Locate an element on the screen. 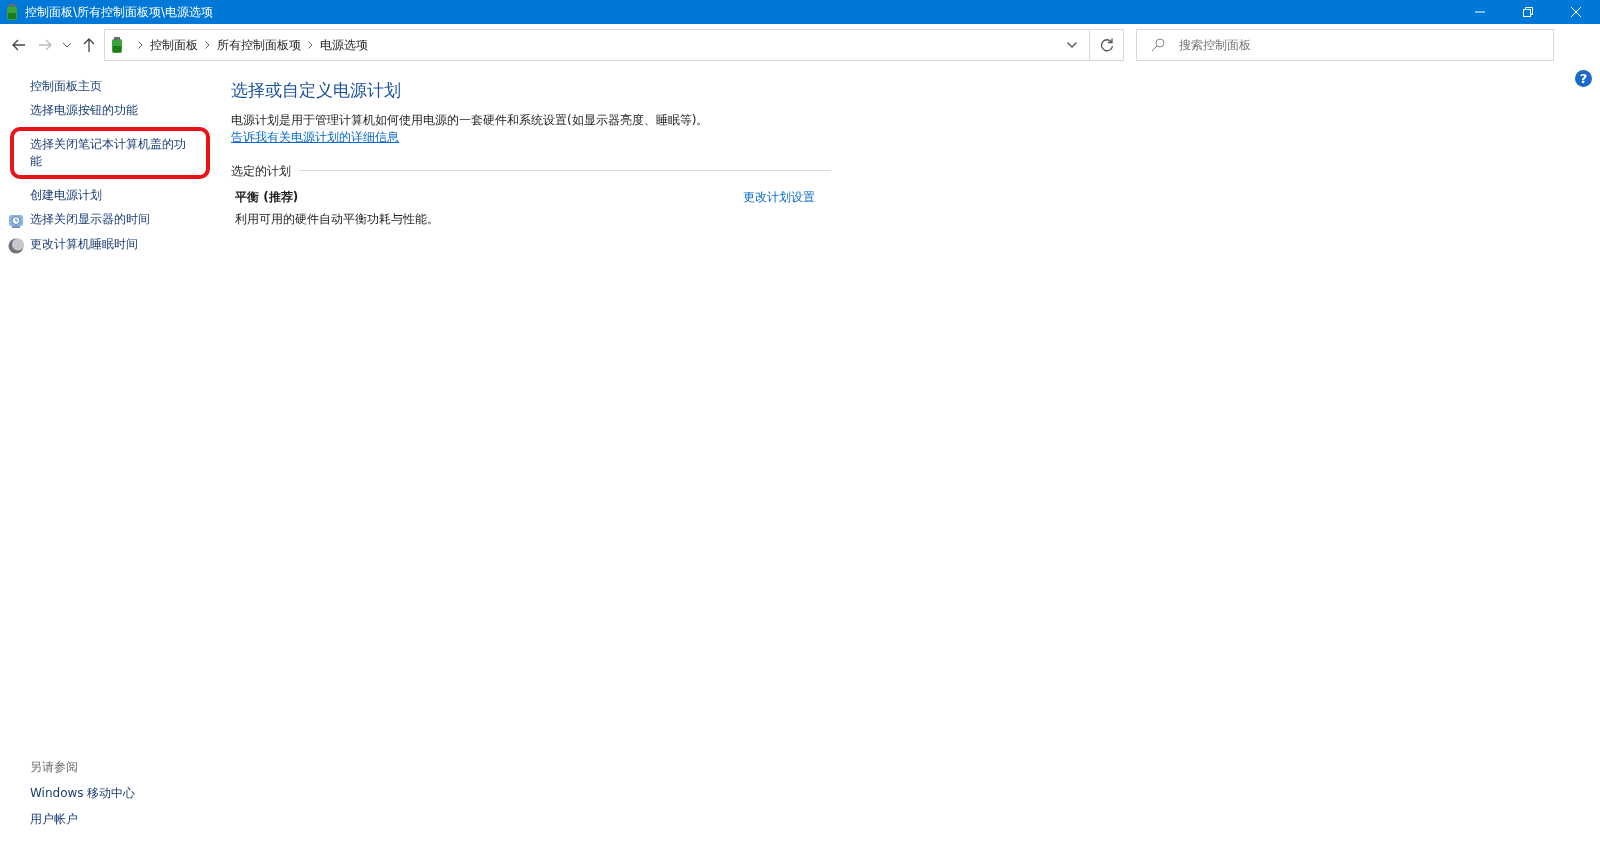 This screenshot has height=858, width=1600. restore-icon is located at coordinates (1528, 12).